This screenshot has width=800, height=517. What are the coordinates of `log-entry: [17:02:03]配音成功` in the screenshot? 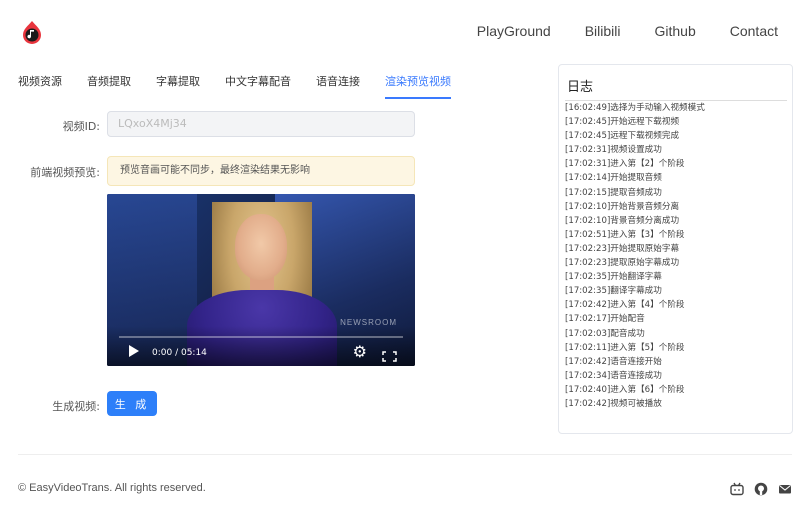 It's located at (605, 333).